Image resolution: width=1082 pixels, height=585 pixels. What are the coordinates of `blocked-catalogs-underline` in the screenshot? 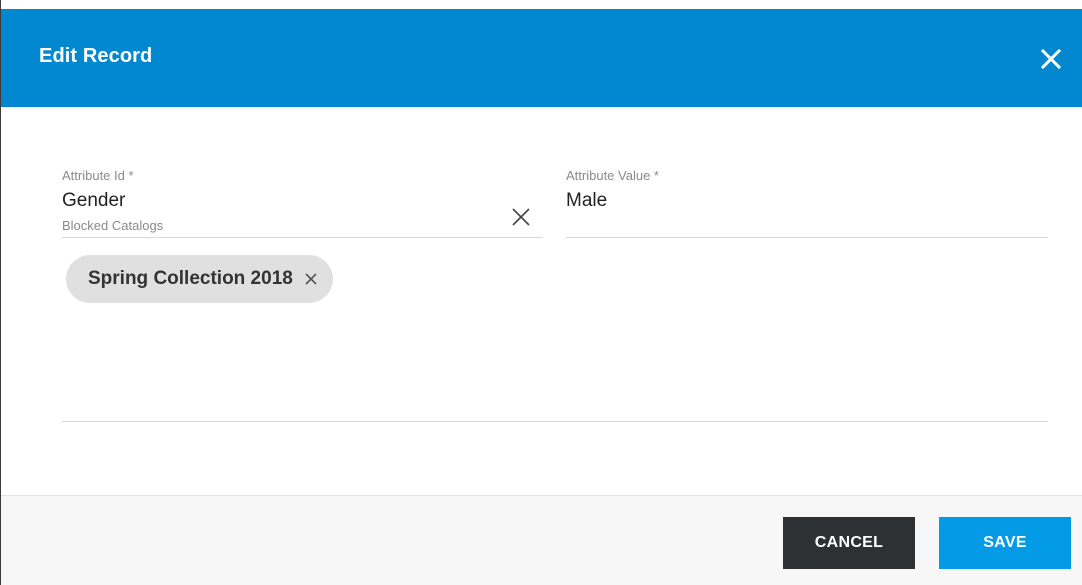 It's located at (555, 421).